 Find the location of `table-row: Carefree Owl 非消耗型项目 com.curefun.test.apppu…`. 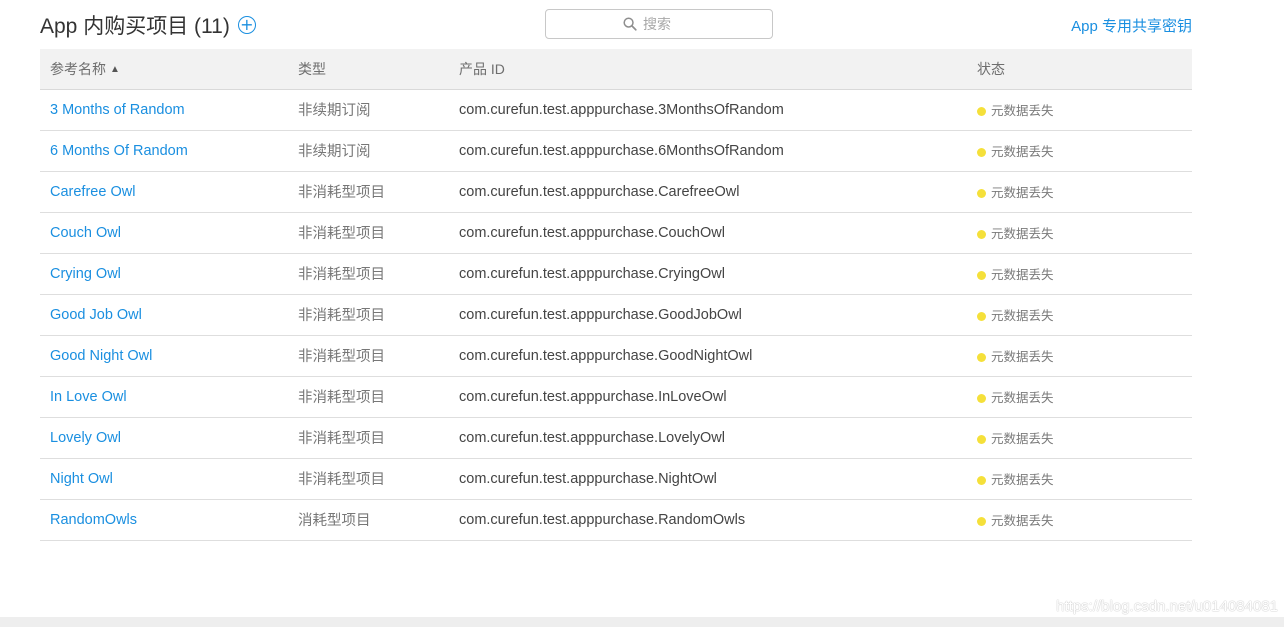

table-row: Carefree Owl 非消耗型项目 com.curefun.test.apppu… is located at coordinates (616, 192).